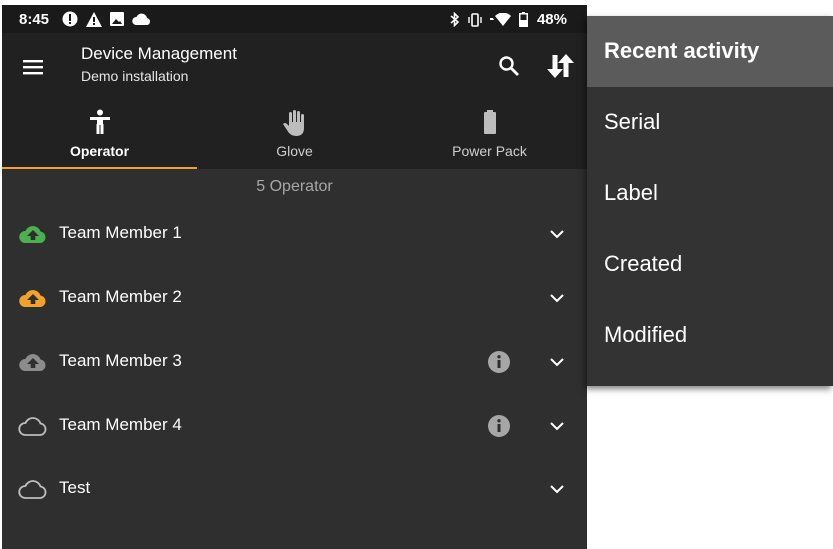  Describe the element at coordinates (710, 193) in the screenshot. I see `sort-option-label: Label` at that location.